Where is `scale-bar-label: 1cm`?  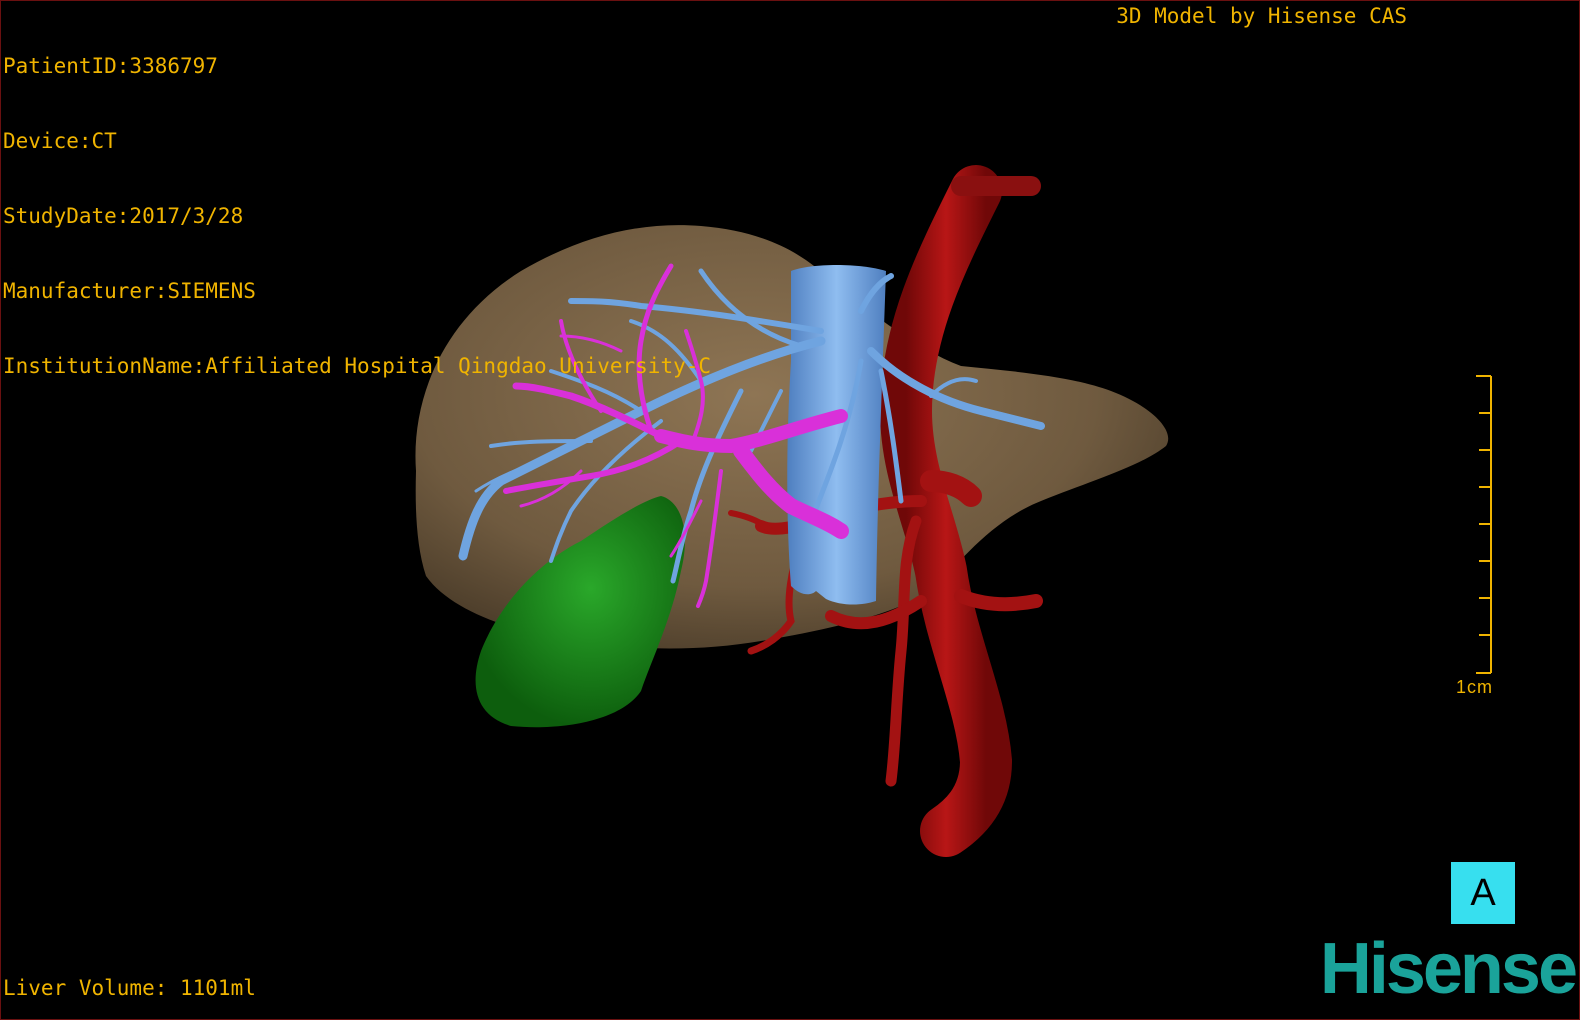 scale-bar-label: 1cm is located at coordinates (1475, 687).